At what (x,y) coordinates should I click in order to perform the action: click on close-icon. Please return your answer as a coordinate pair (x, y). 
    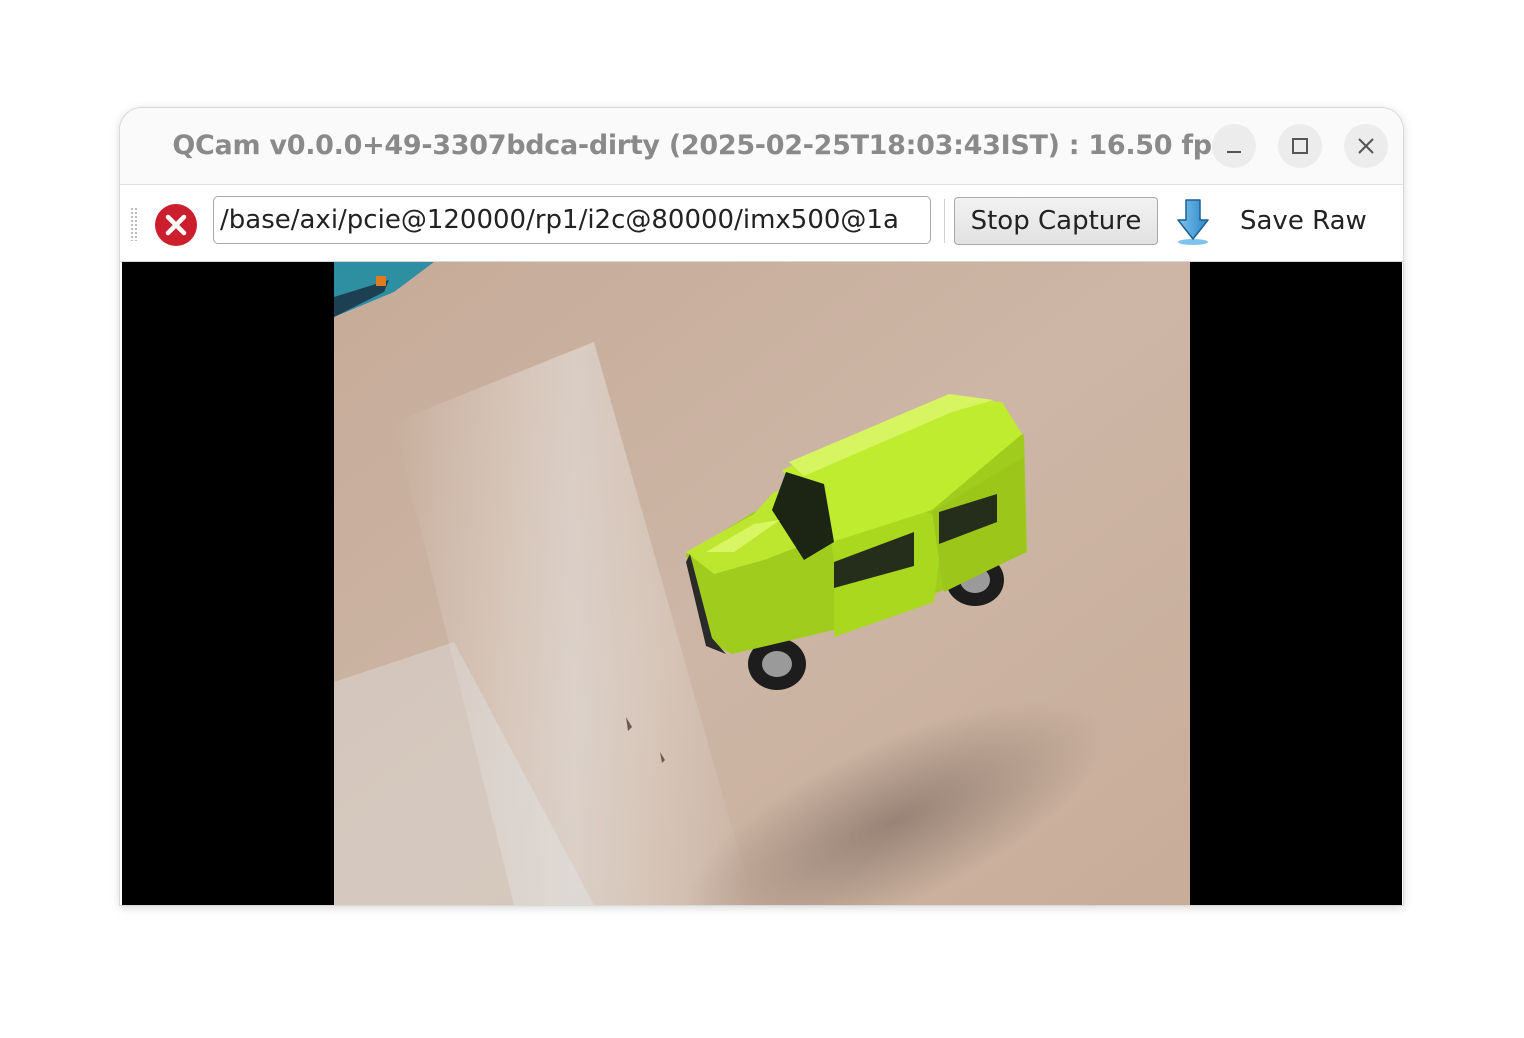
    Looking at the image, I should click on (1366, 146).